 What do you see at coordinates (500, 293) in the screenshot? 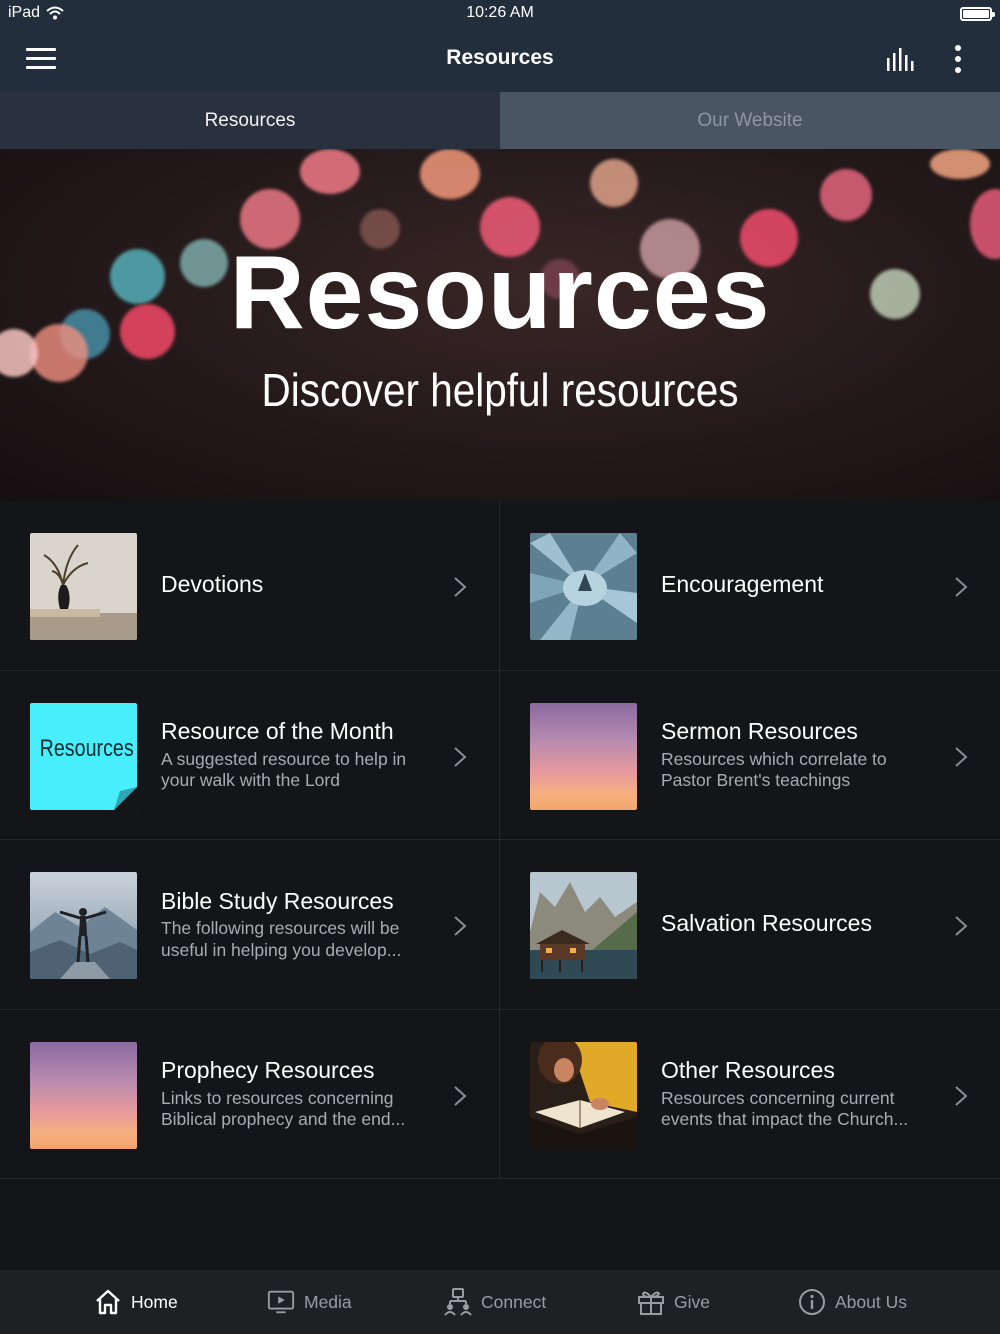
I see `hero-title: Resources` at bounding box center [500, 293].